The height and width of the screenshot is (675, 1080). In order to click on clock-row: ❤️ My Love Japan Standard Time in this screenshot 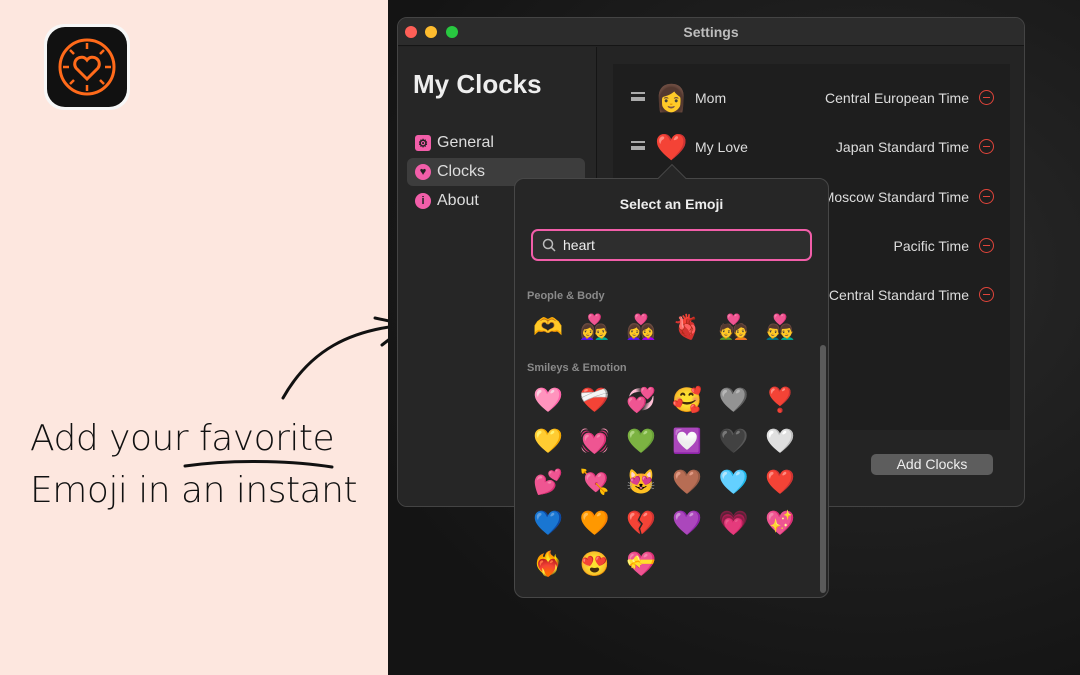, I will do `click(811, 148)`.